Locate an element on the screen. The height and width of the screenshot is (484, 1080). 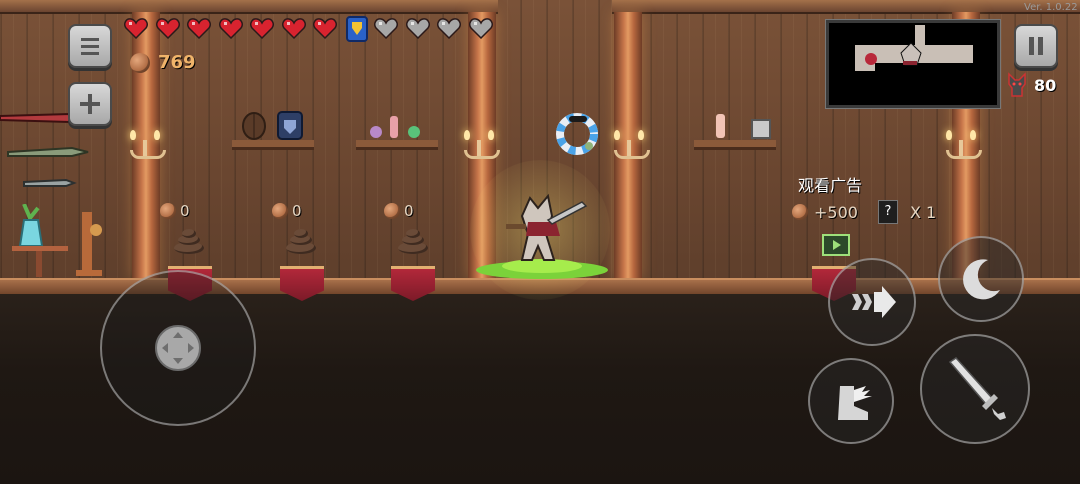
special-skill-button is located at coordinates (981, 279).